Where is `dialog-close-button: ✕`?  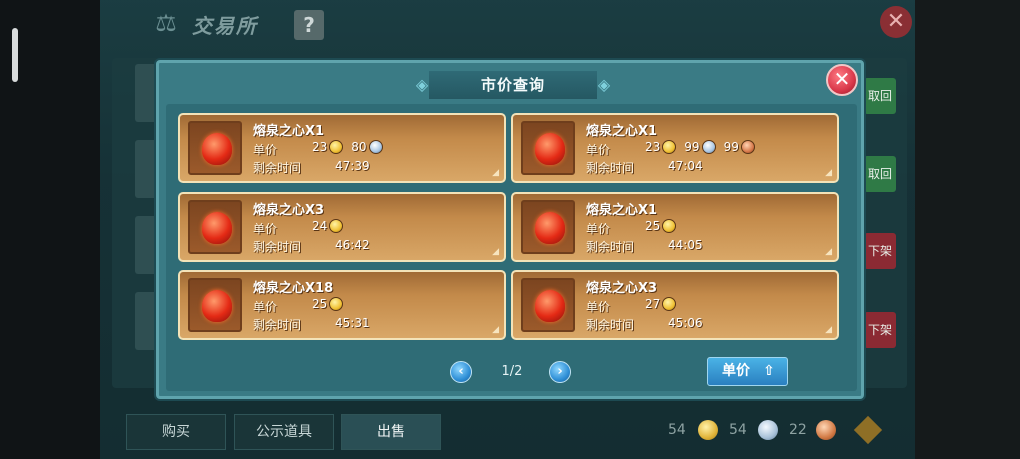
dialog-close-button: ✕ is located at coordinates (842, 80).